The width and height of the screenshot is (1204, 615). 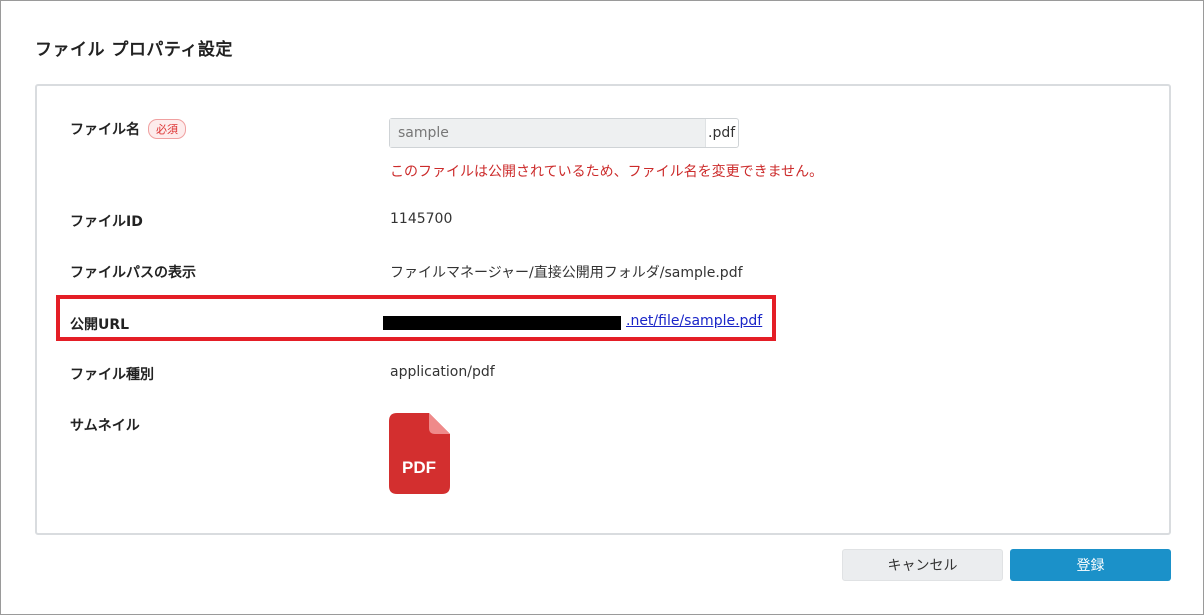 What do you see at coordinates (566, 273) in the screenshot?
I see `file-path-value: ファイルマネージャー/直接公開用フォルダ/sample.pdf` at bounding box center [566, 273].